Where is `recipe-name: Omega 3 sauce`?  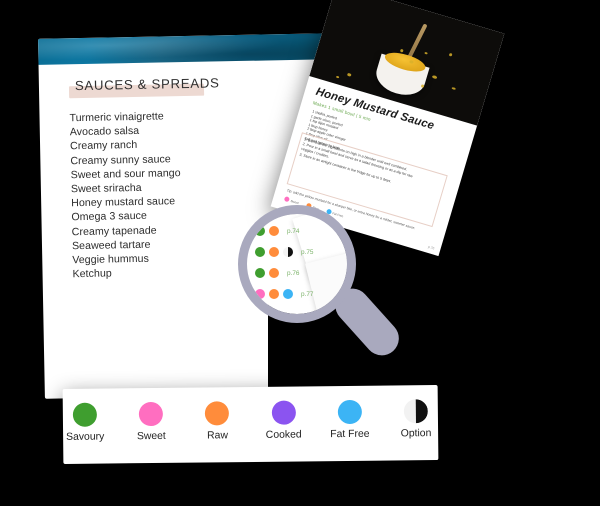 recipe-name: Omega 3 sauce is located at coordinates (109, 217).